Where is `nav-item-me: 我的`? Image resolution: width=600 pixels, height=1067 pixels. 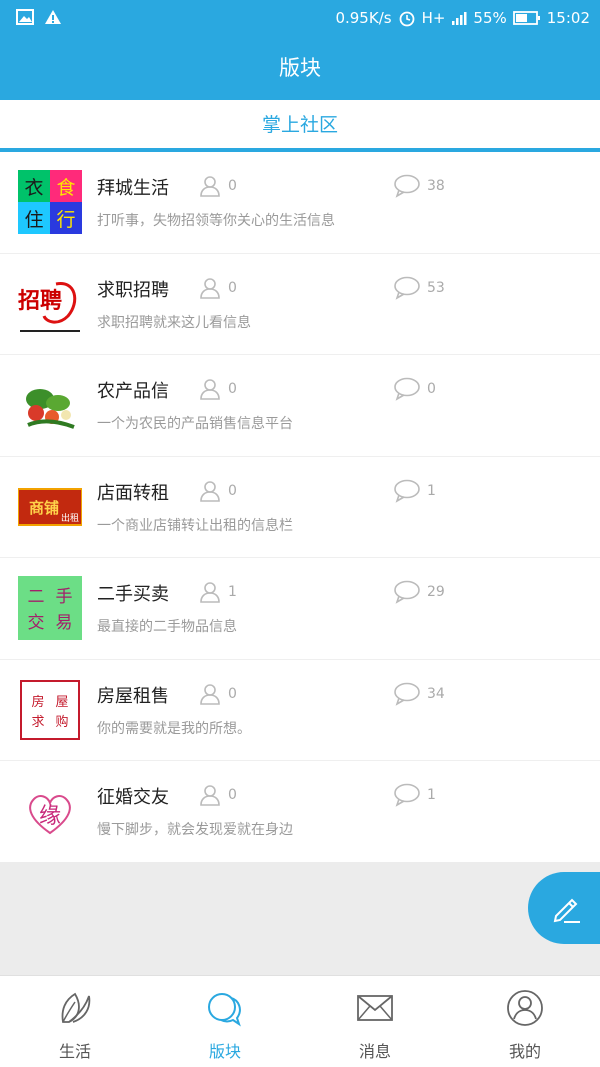 nav-item-me: 我的 is located at coordinates (525, 1021).